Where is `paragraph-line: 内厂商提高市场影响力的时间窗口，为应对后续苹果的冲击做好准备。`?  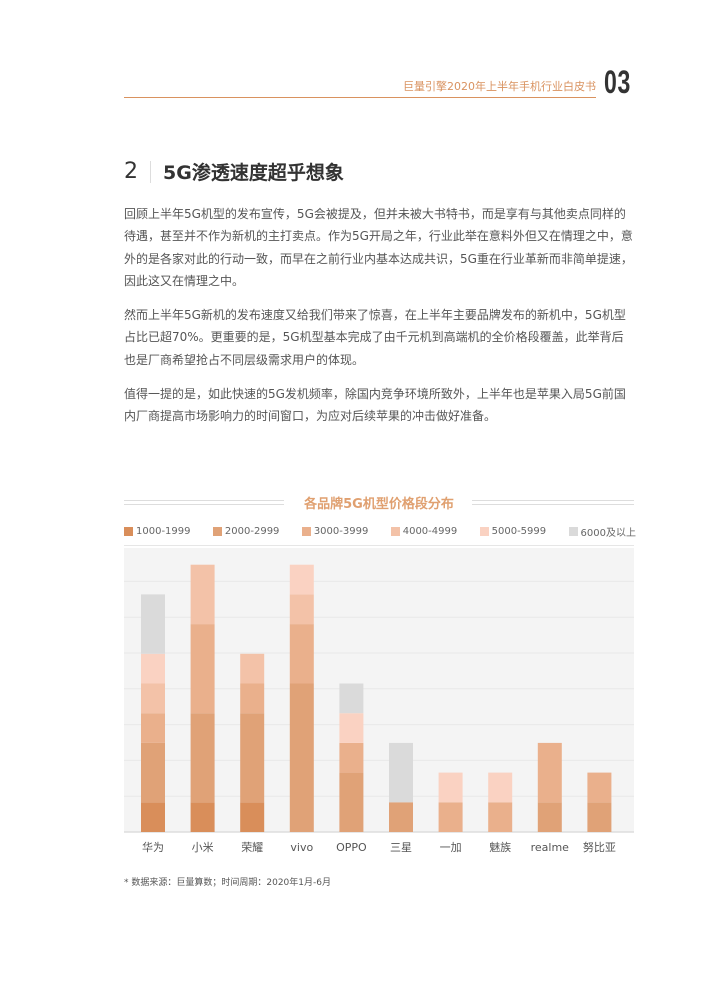
paragraph-line: 内厂商提高市场影响力的时间窗口，为应对后续苹果的冲击做好准备。 is located at coordinates (310, 416).